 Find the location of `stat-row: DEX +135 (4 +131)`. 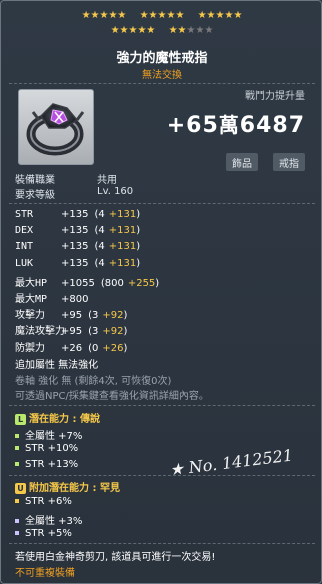

stat-row: DEX +135 (4 +131) is located at coordinates (77, 230).